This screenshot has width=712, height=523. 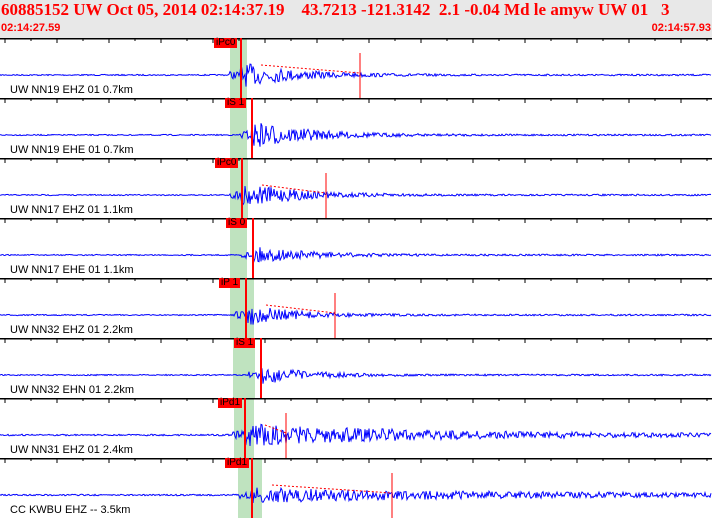 What do you see at coordinates (356, 67) in the screenshot?
I see `channel-panel: iPc0 UW NN19 EHZ 01 0.7km` at bounding box center [356, 67].